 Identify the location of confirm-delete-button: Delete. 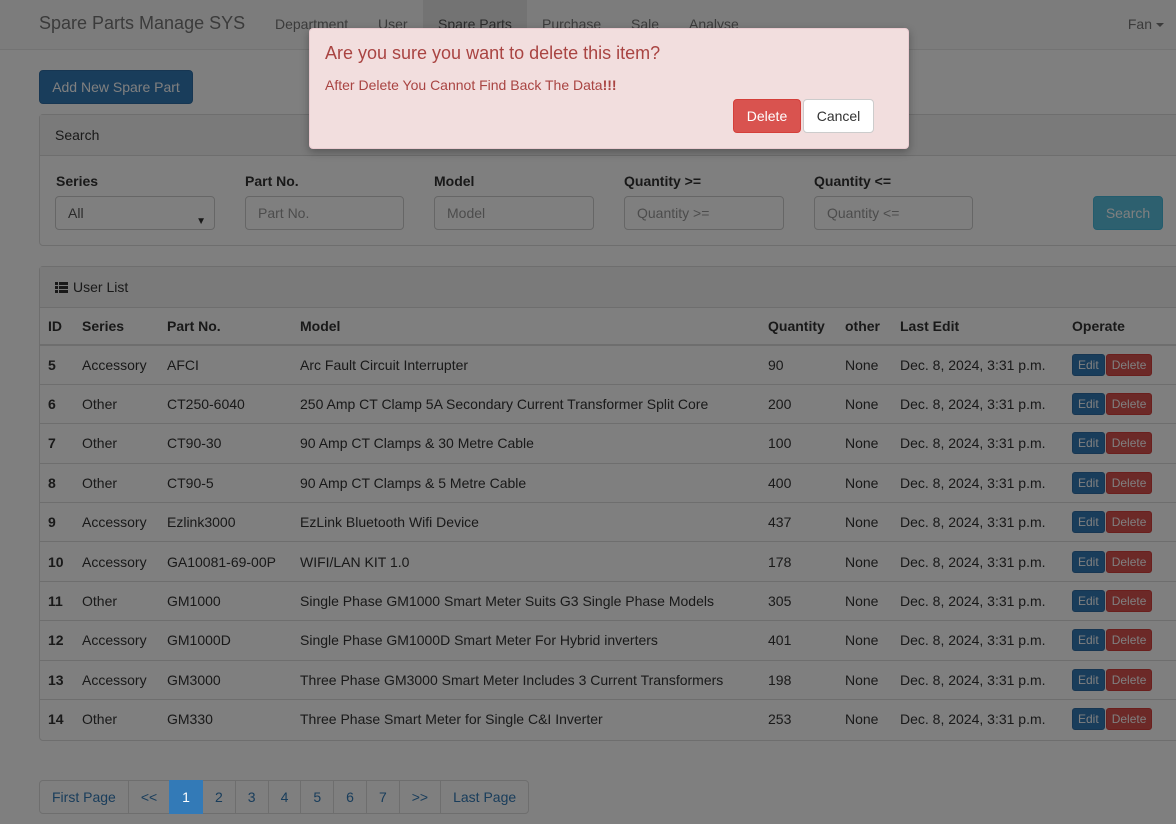
(767, 116).